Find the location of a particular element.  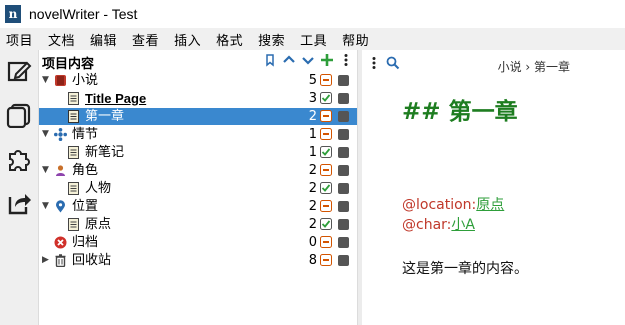

tree-item-title-page: Title Page 3 is located at coordinates (198, 98).